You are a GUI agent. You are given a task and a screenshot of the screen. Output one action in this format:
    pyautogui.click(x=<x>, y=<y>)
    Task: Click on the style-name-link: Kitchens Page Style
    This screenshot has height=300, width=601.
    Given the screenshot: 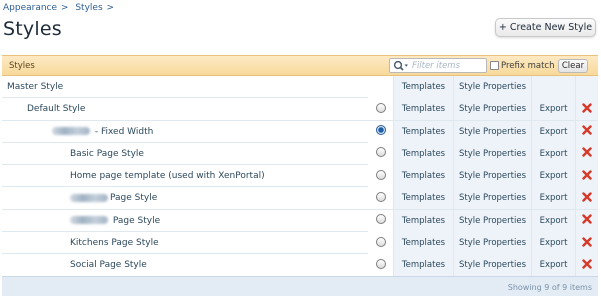 What is the action you would take?
    pyautogui.click(x=114, y=243)
    